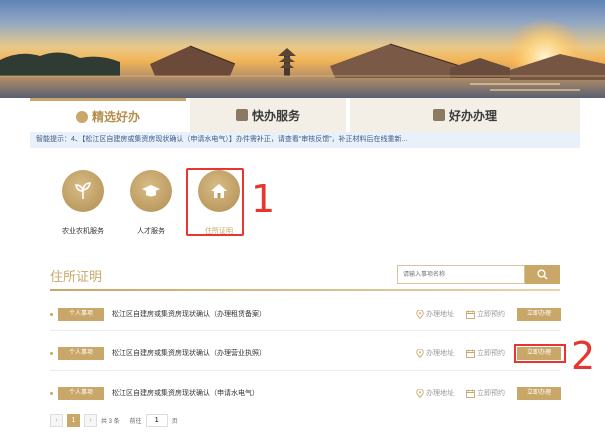 Image resolution: width=605 pixels, height=442 pixels. I want to click on graduation-cap-icon, so click(151, 191).